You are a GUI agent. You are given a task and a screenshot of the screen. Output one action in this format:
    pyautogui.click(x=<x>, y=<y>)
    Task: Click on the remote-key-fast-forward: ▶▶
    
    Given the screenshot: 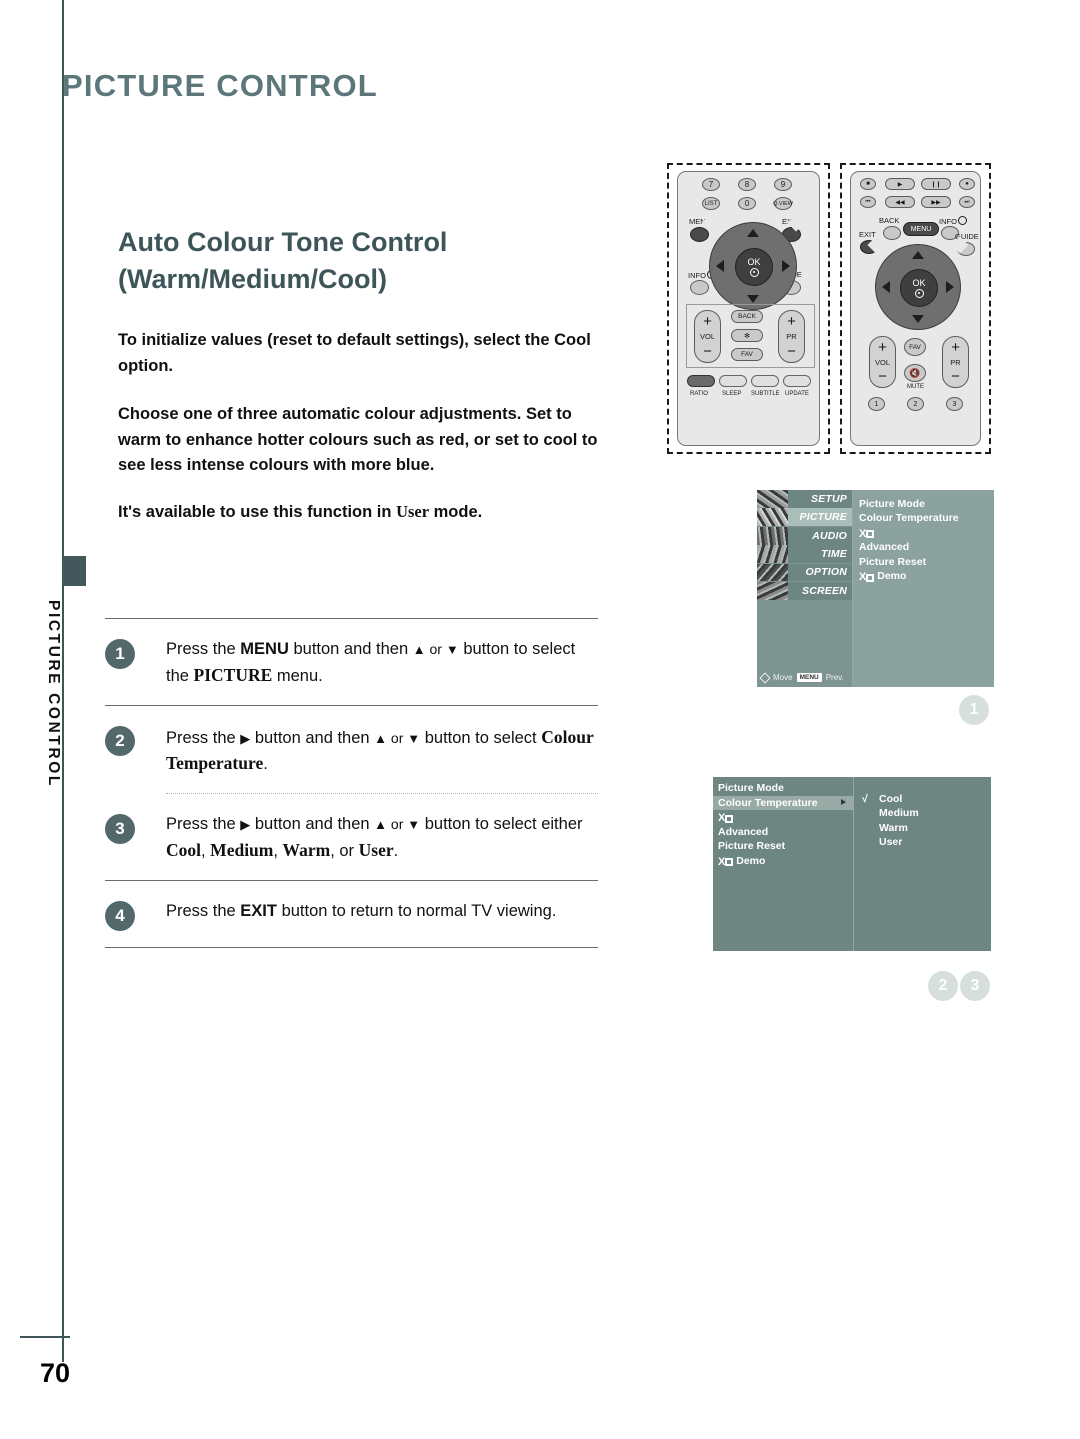 What is the action you would take?
    pyautogui.click(x=936, y=202)
    